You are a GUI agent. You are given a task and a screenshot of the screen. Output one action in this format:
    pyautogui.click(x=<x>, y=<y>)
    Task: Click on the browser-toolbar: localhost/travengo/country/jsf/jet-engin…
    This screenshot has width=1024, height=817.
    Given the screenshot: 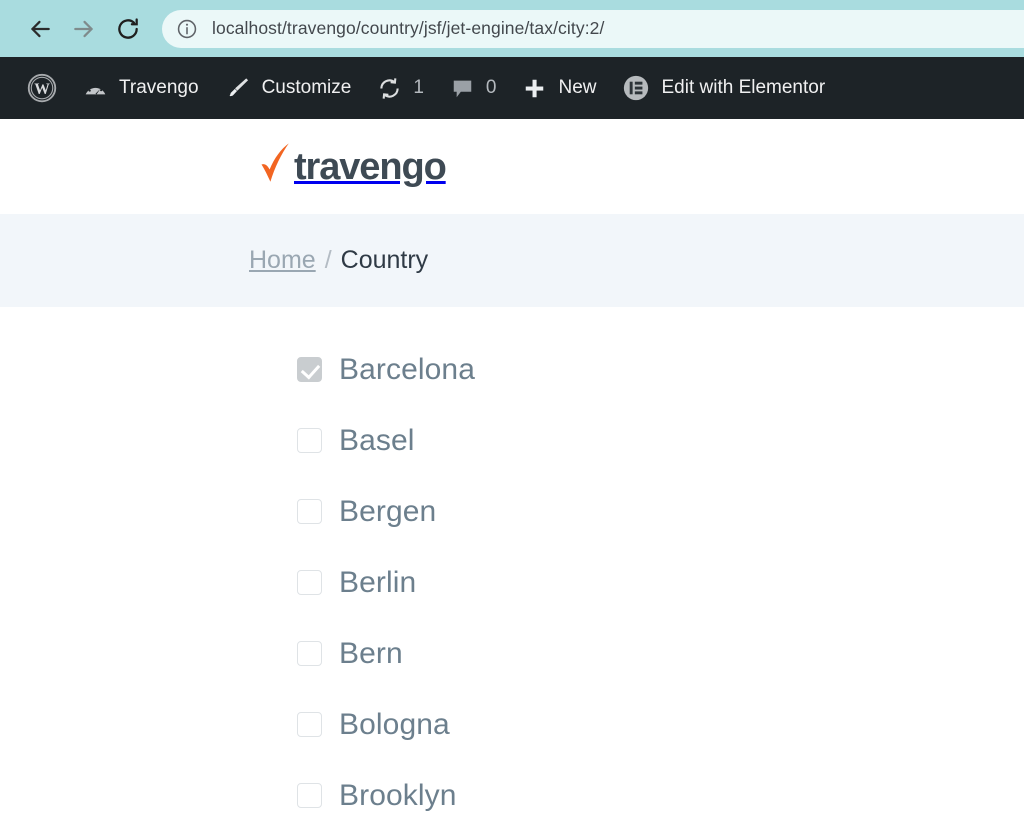 What is the action you would take?
    pyautogui.click(x=512, y=28)
    